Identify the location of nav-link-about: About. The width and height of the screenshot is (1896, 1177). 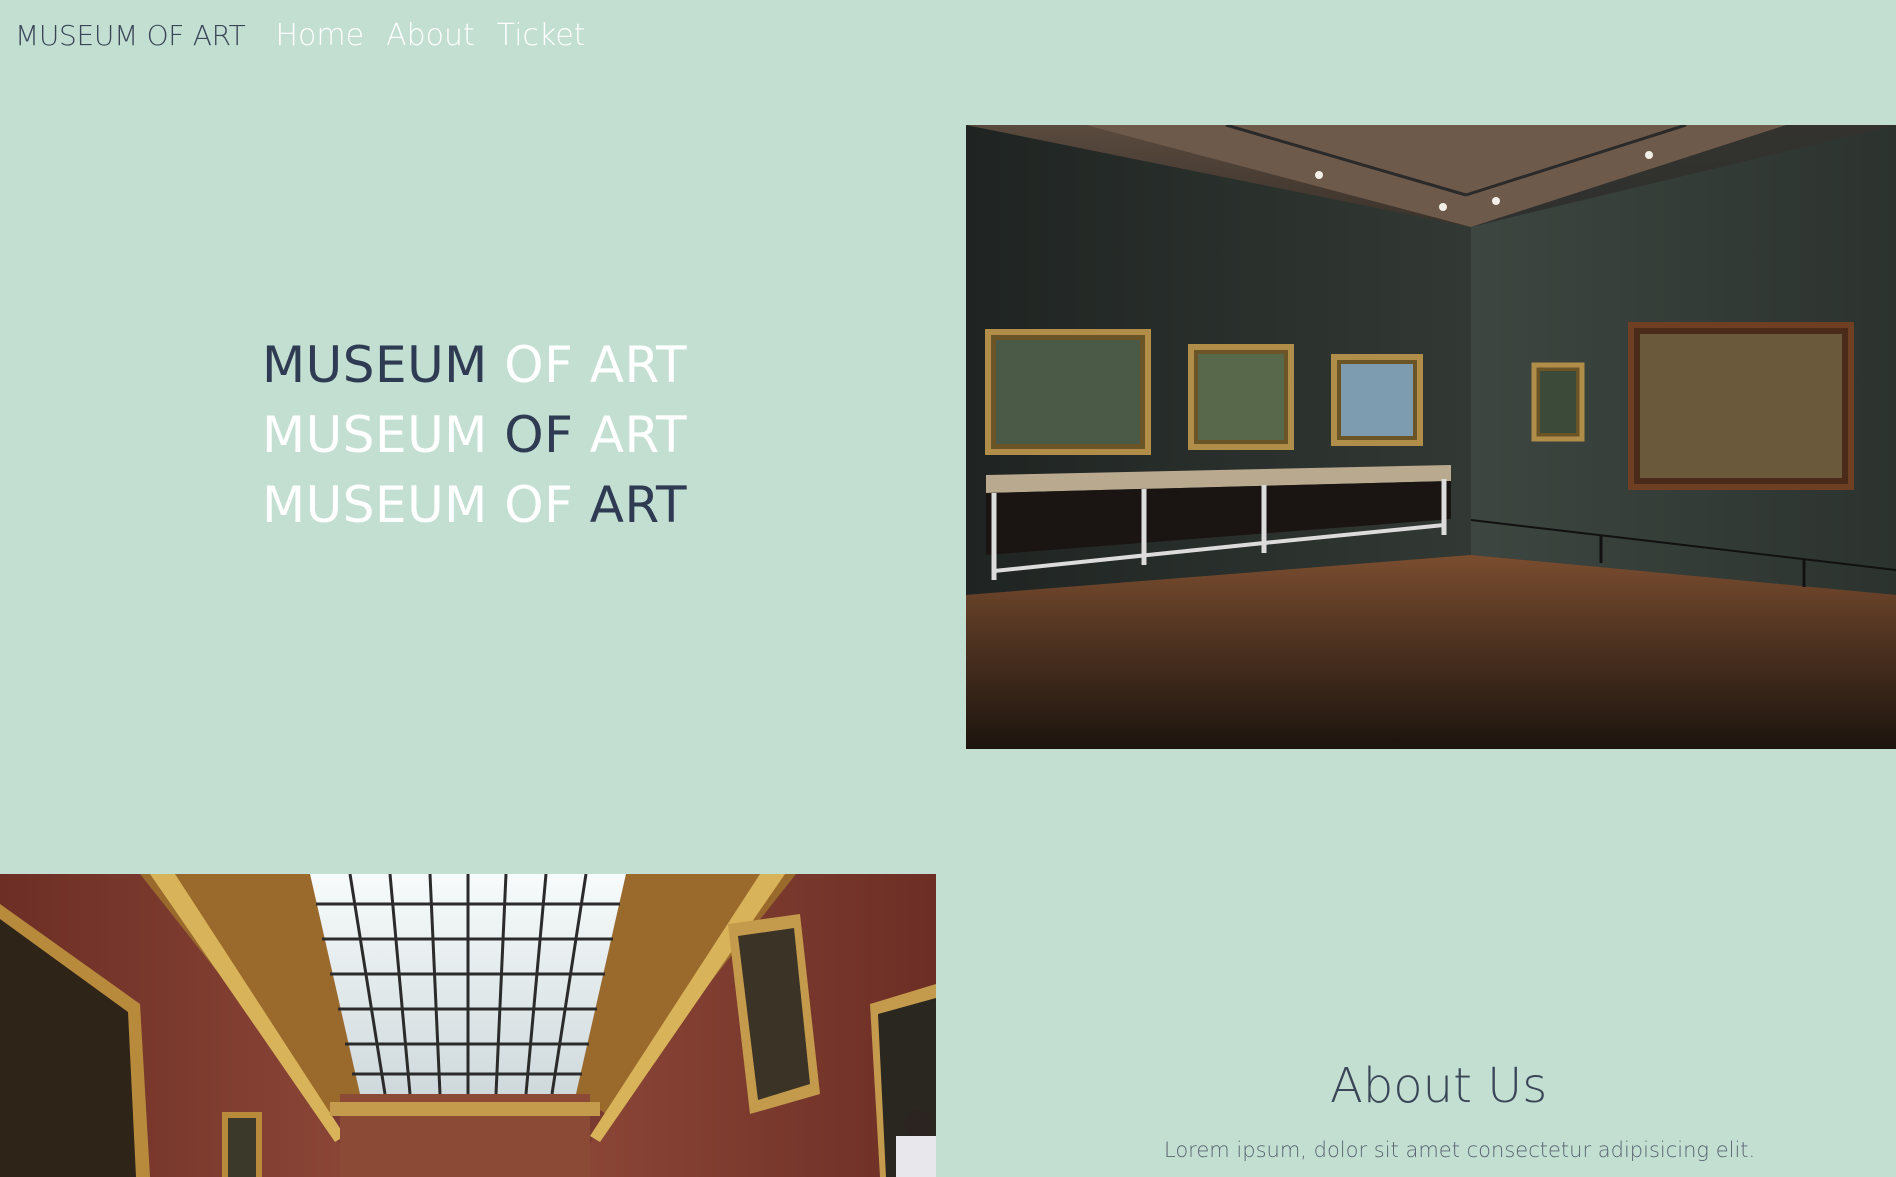
(430, 35).